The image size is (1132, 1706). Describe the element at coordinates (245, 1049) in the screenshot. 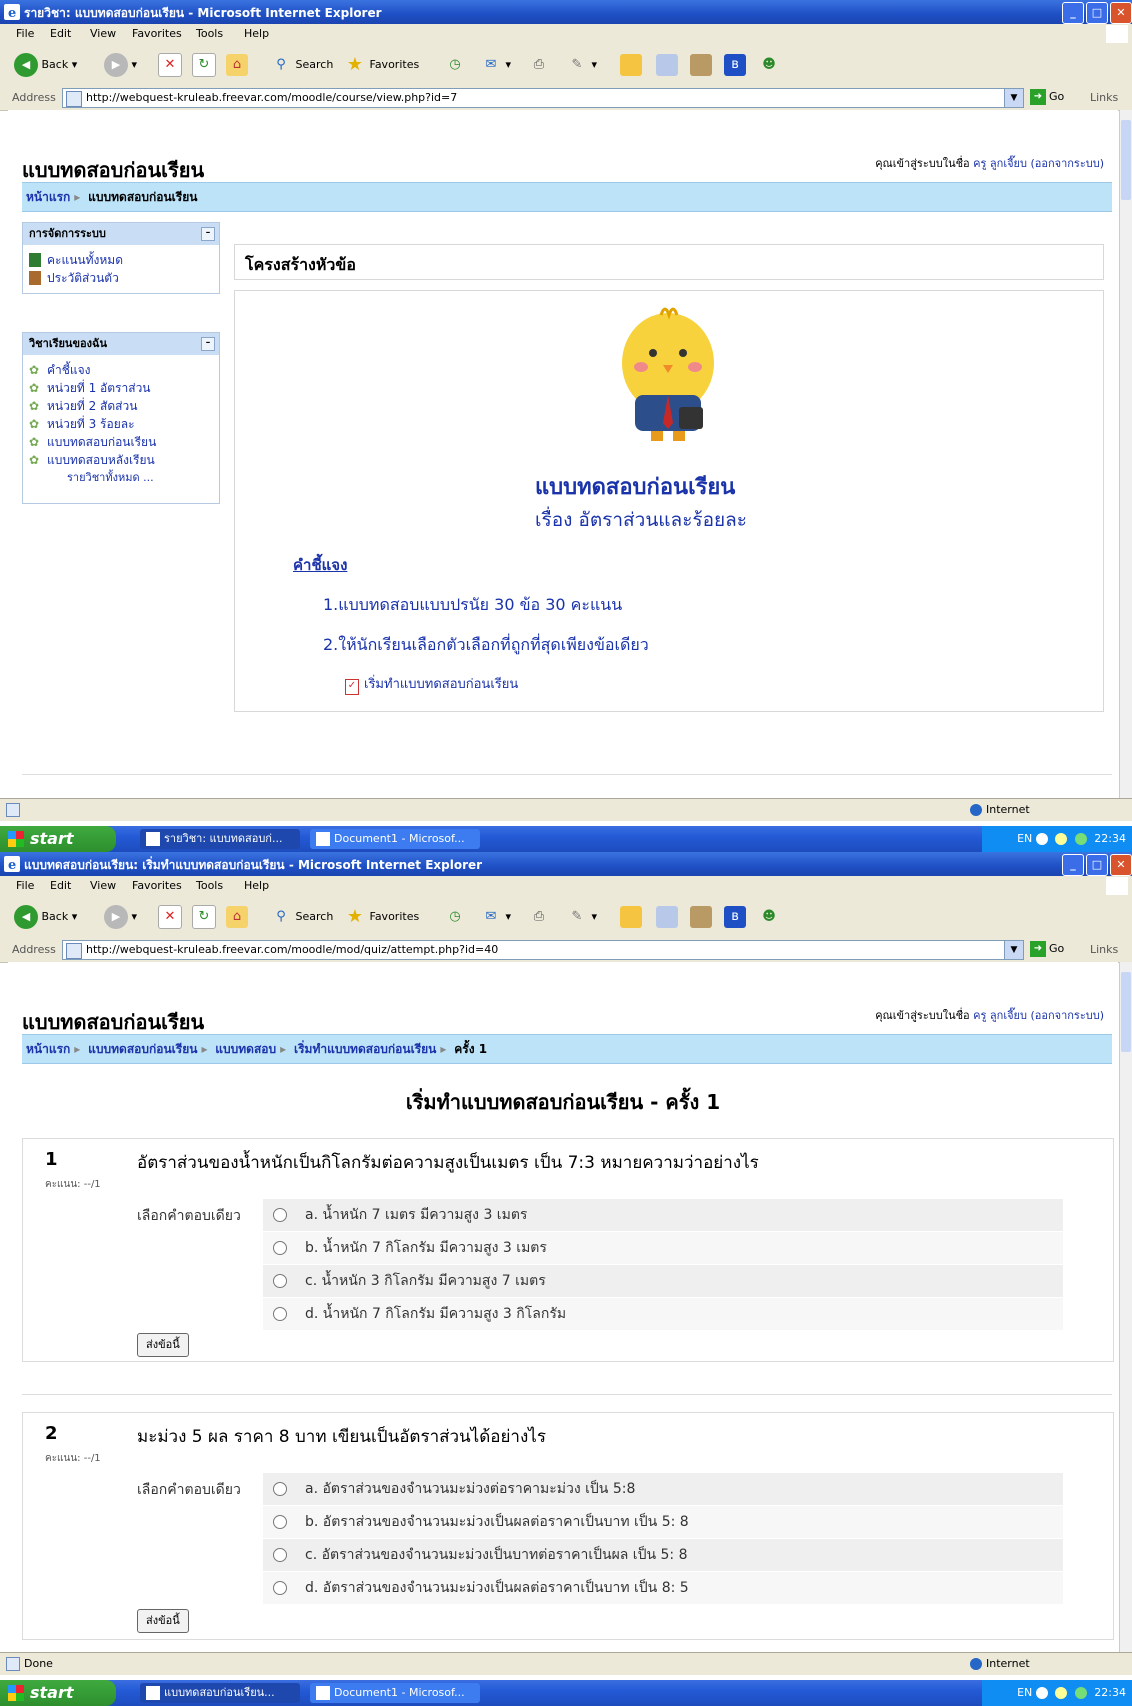

I see `breadcrumb-quizzes: แบบทดสอบ` at that location.